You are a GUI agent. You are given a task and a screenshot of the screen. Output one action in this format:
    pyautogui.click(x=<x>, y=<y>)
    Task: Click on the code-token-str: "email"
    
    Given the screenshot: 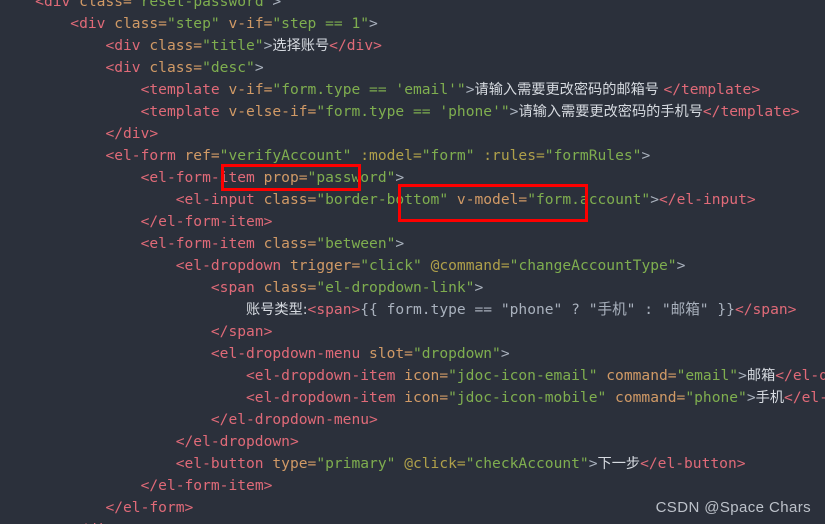 What is the action you would take?
    pyautogui.click(x=707, y=375)
    